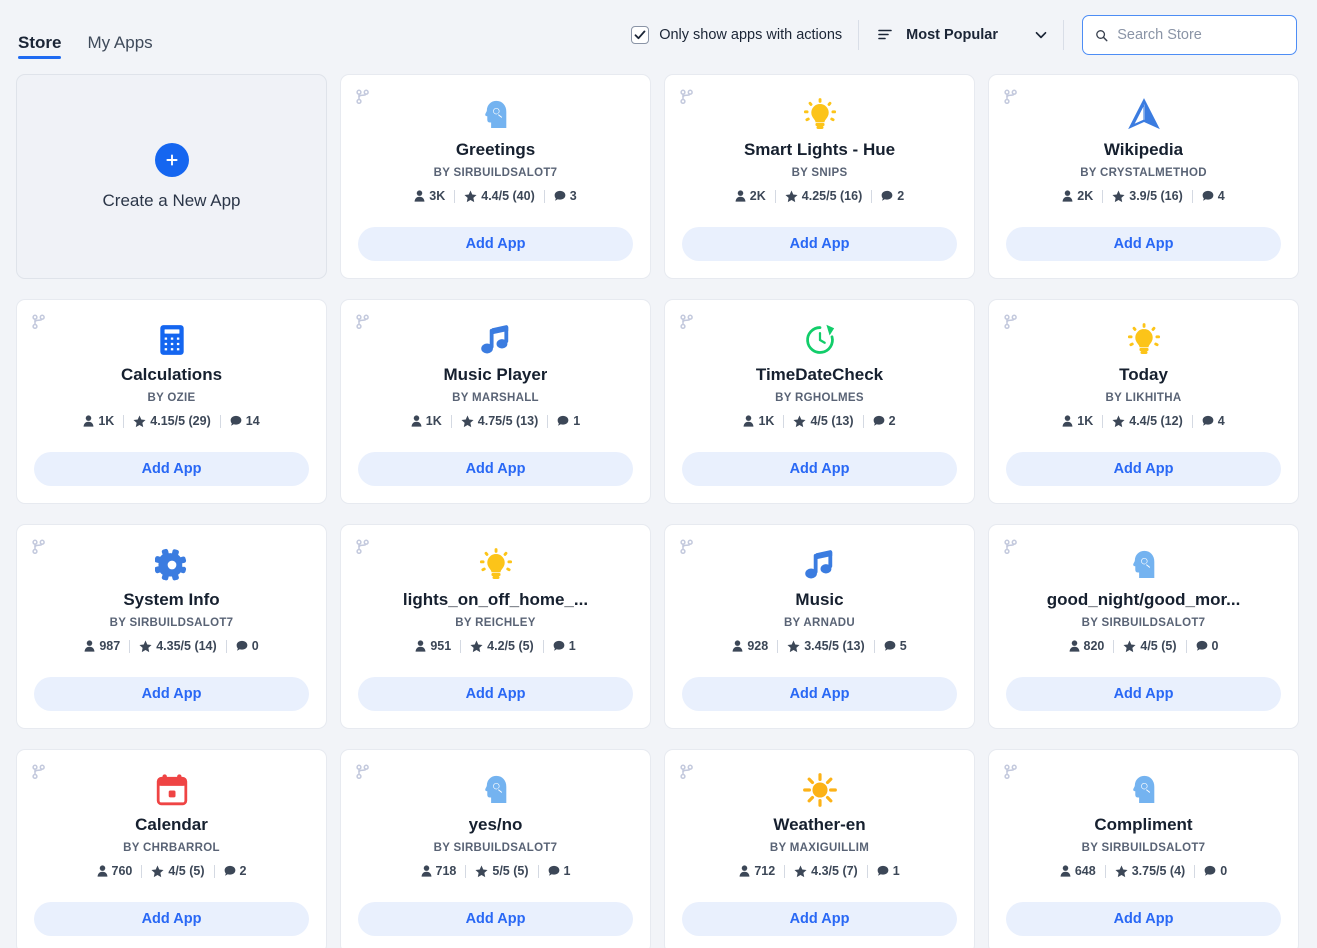  I want to click on user-count: 951, so click(437, 646).